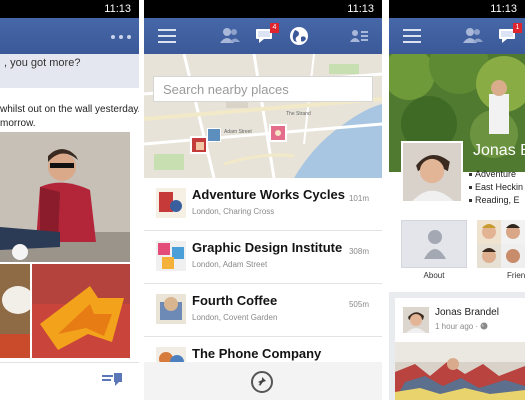  What do you see at coordinates (235, 317) in the screenshot?
I see `place-address: London, Covent Garden` at bounding box center [235, 317].